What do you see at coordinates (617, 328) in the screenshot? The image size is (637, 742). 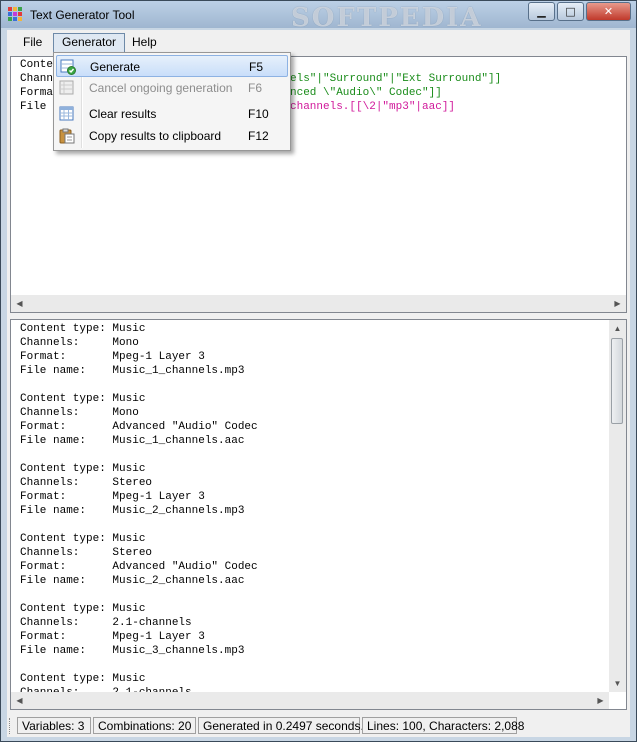 I see `scroll-up-icon: ▲` at bounding box center [617, 328].